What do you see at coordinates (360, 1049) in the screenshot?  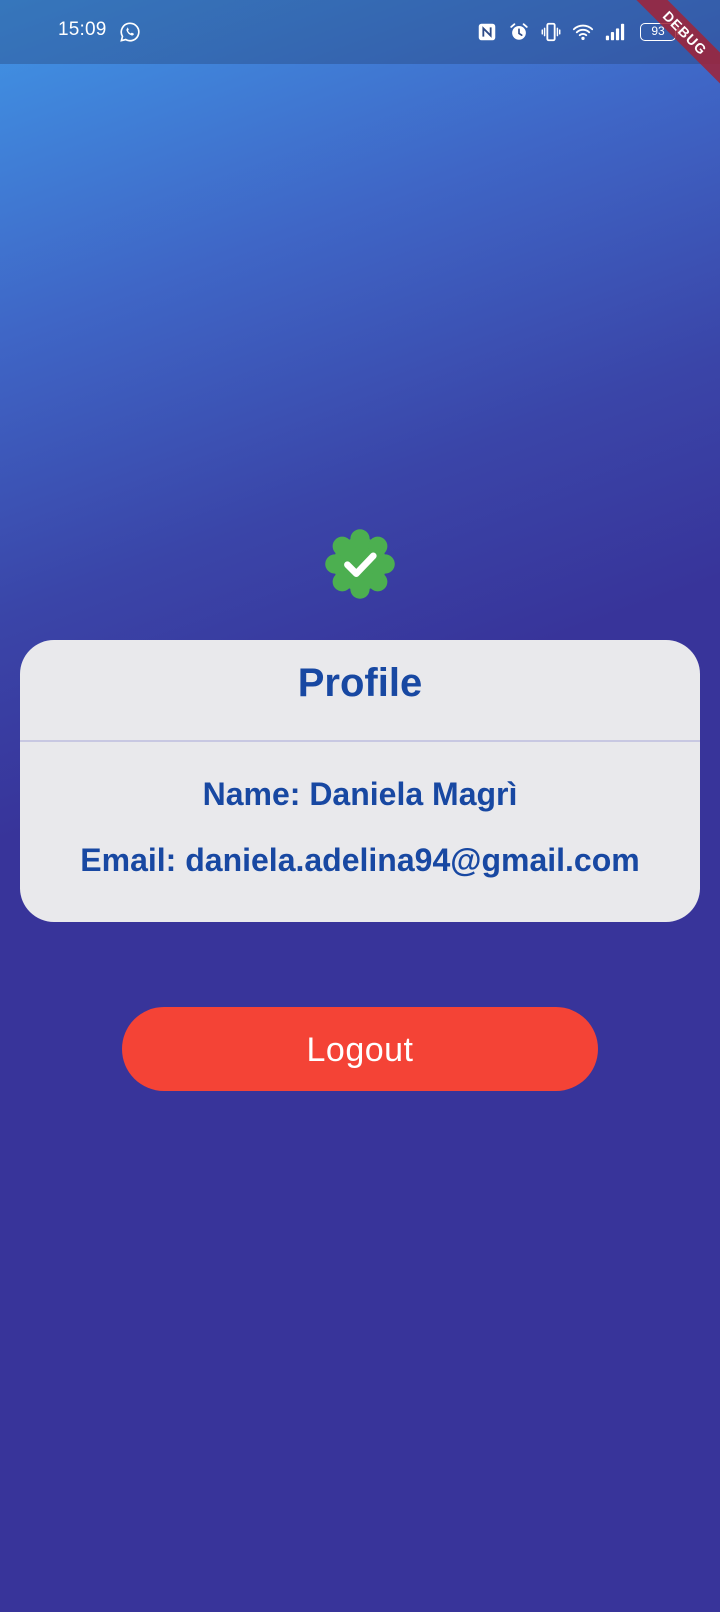 I see `logout-button: Logout` at bounding box center [360, 1049].